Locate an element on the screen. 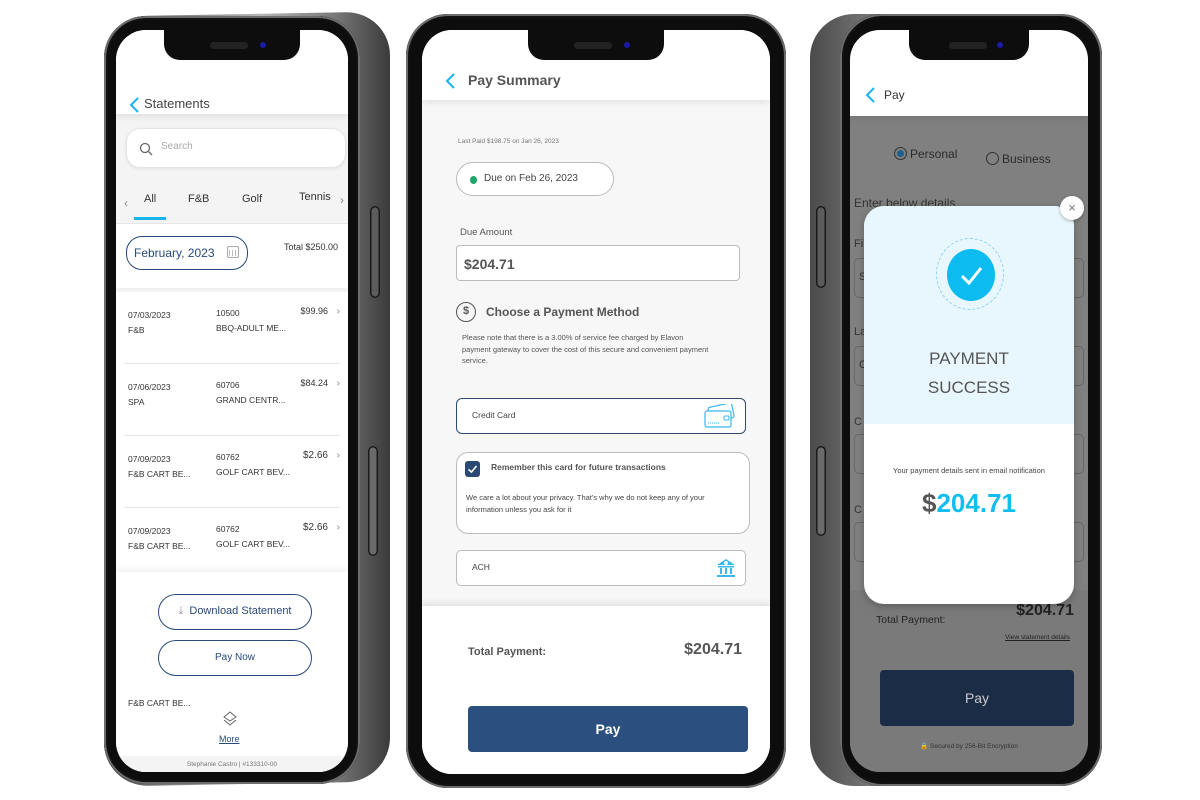 The width and height of the screenshot is (1200, 800). credit-card-option: Credit Card is located at coordinates (601, 416).